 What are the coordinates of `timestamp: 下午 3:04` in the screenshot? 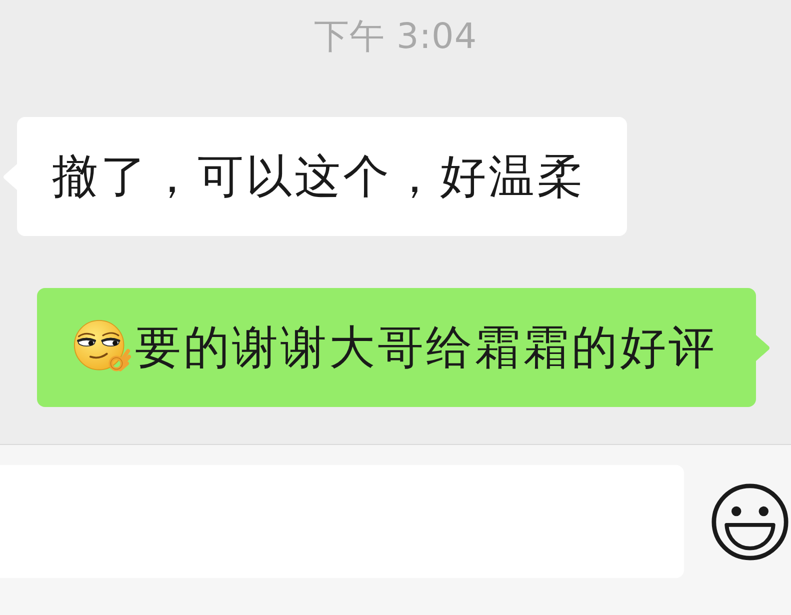 It's located at (396, 37).